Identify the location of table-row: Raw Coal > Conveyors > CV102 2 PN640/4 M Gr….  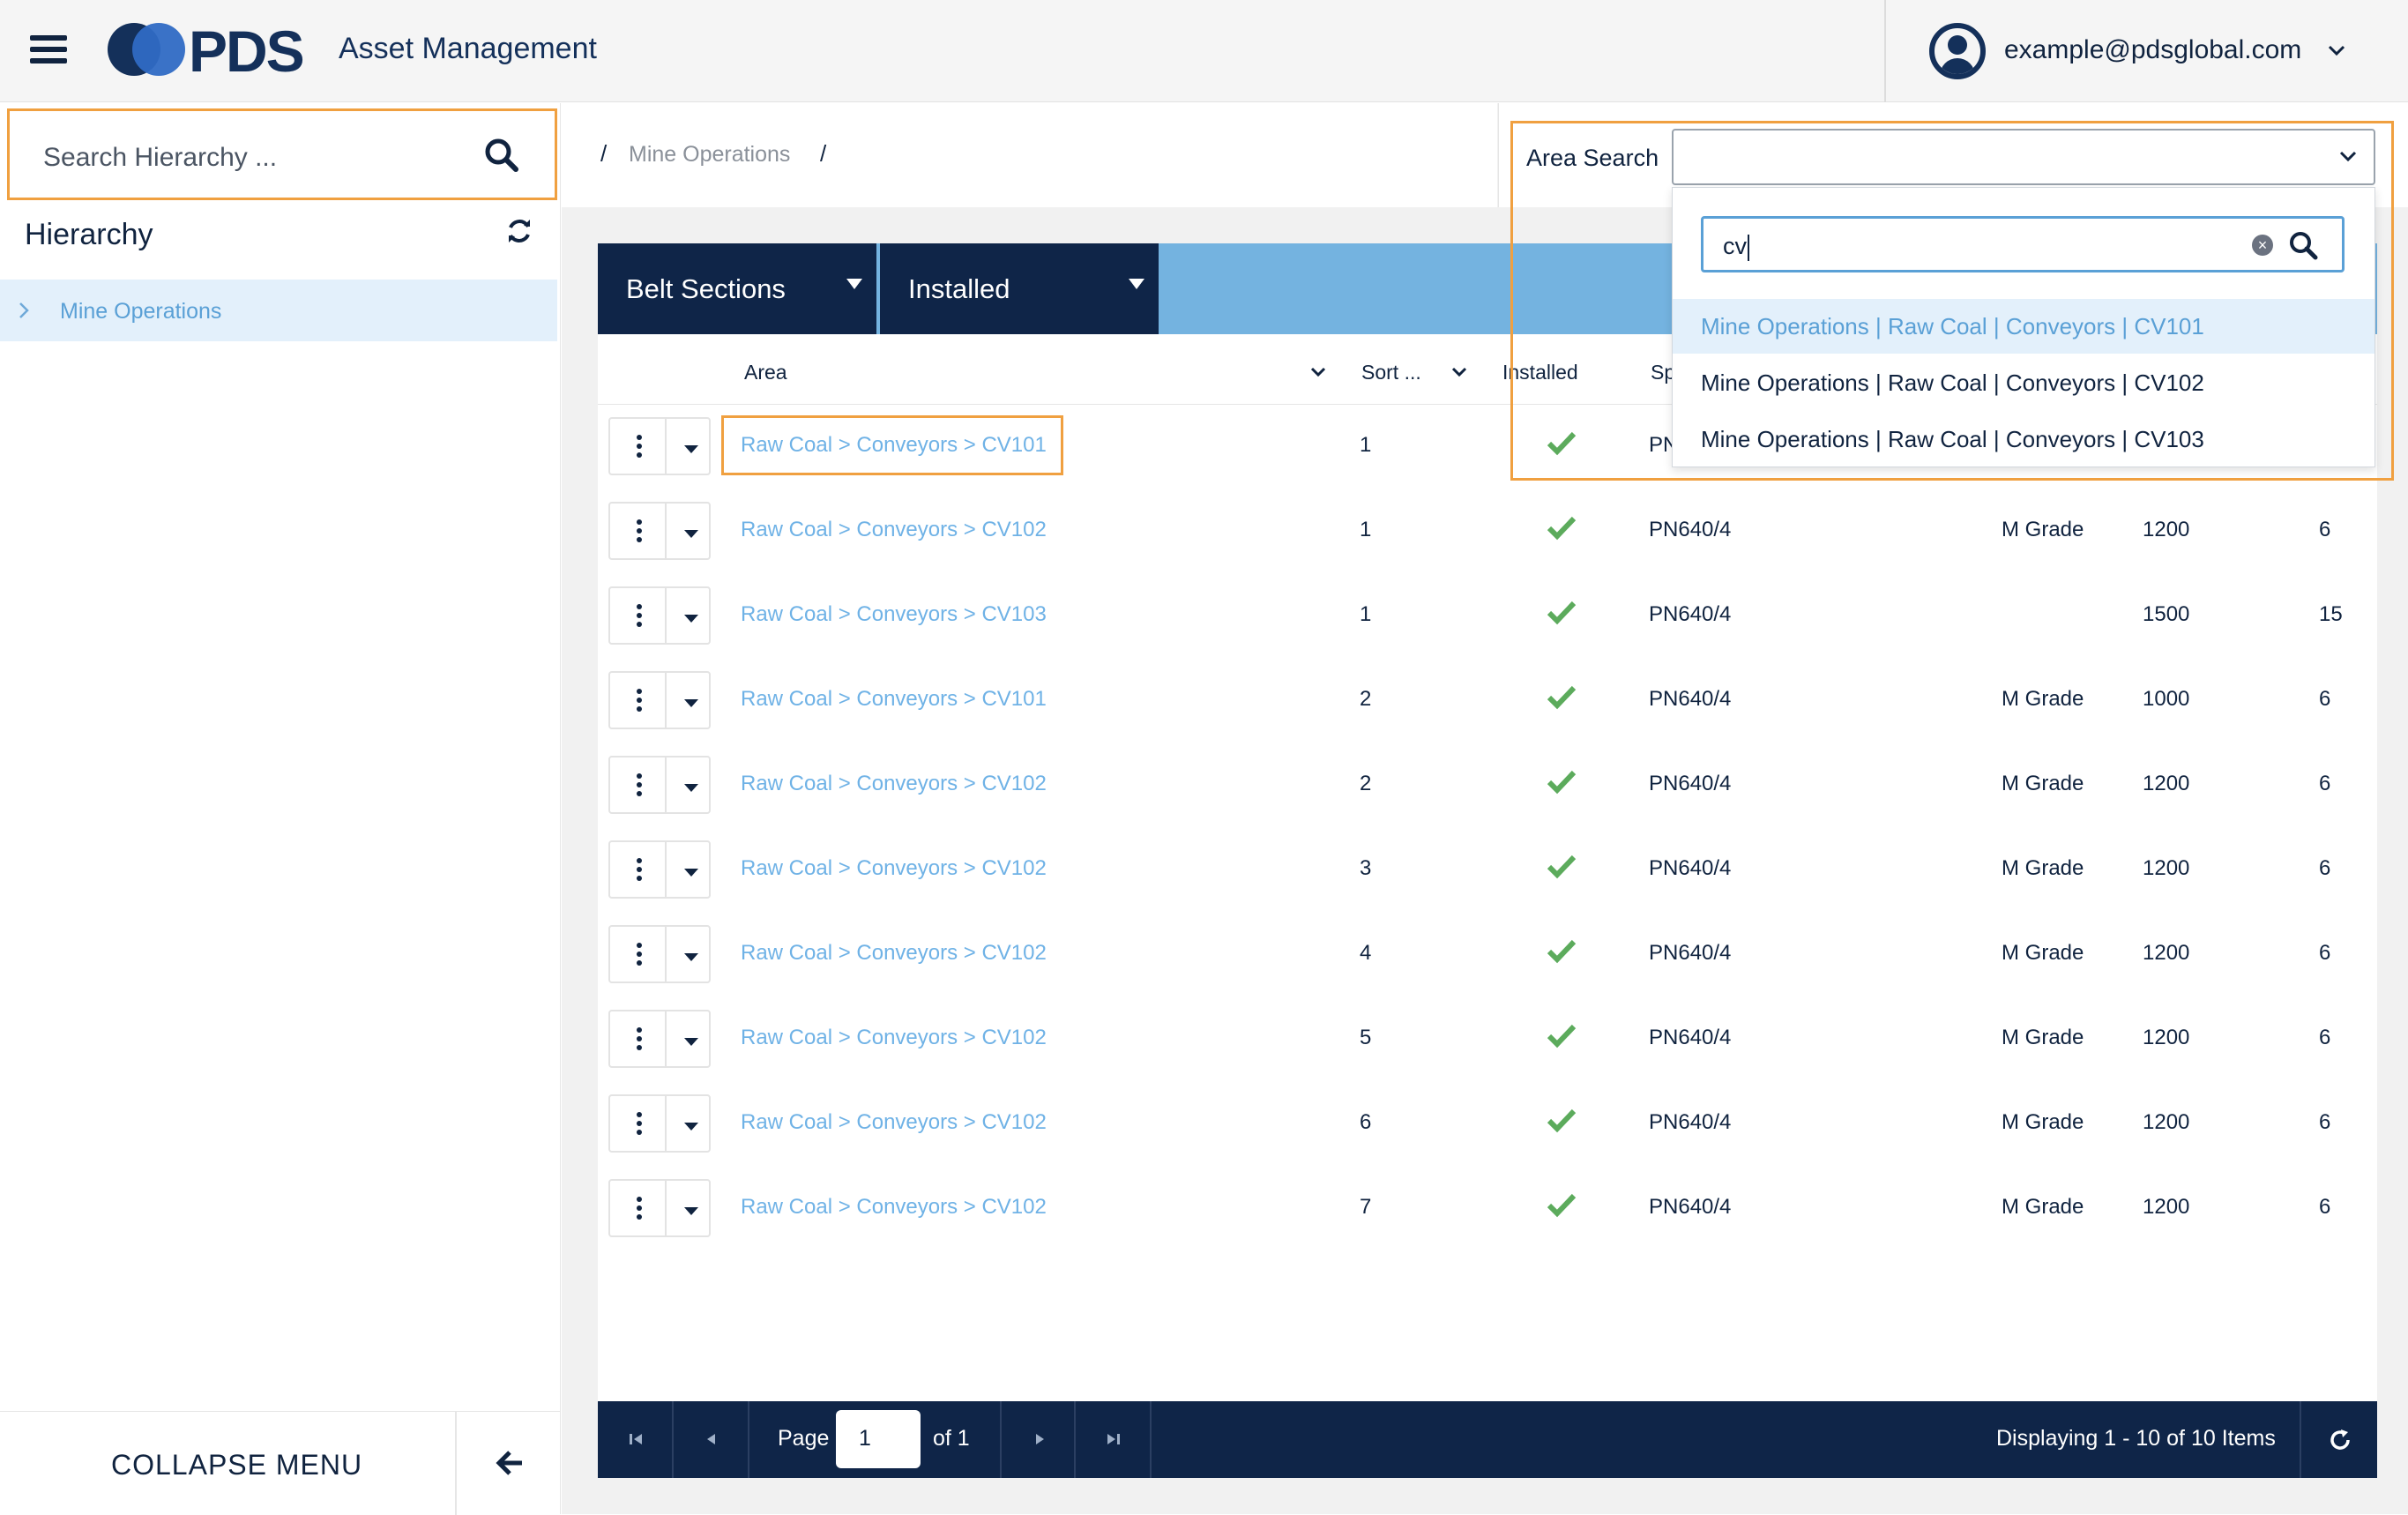
(1487, 786).